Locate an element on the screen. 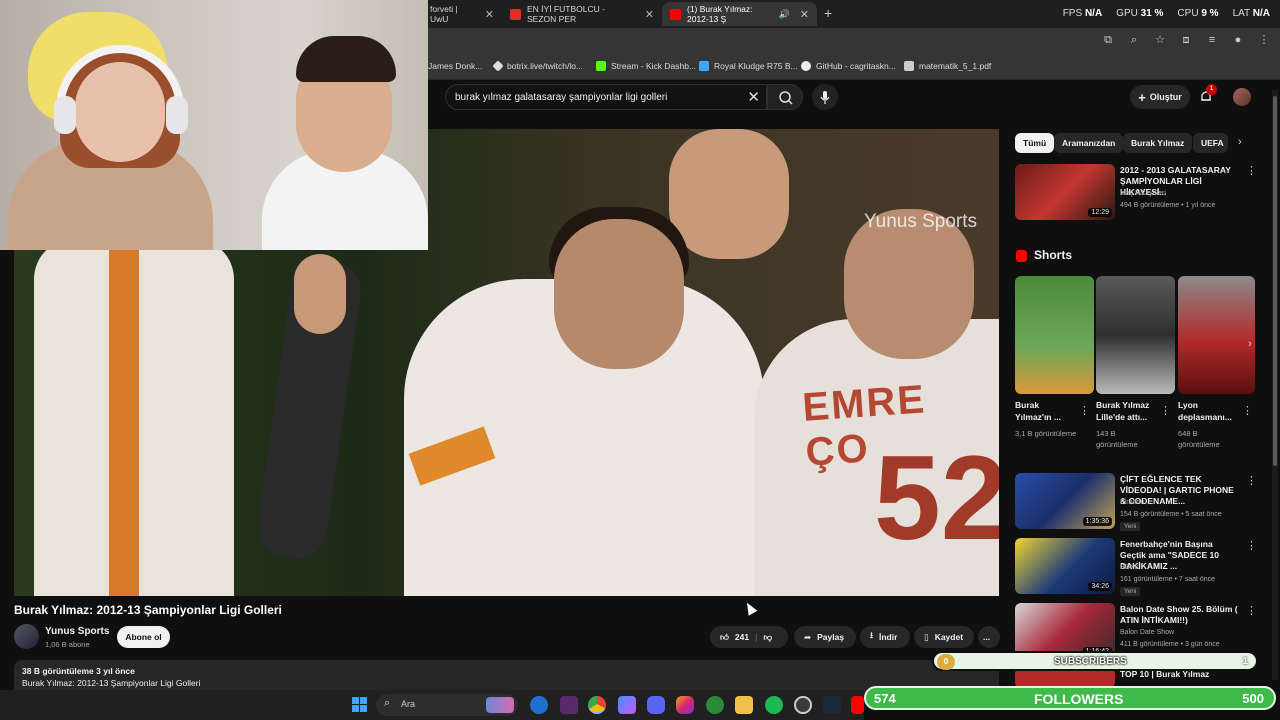 The image size is (1280, 720). kick-icon is located at coordinates (601, 66).